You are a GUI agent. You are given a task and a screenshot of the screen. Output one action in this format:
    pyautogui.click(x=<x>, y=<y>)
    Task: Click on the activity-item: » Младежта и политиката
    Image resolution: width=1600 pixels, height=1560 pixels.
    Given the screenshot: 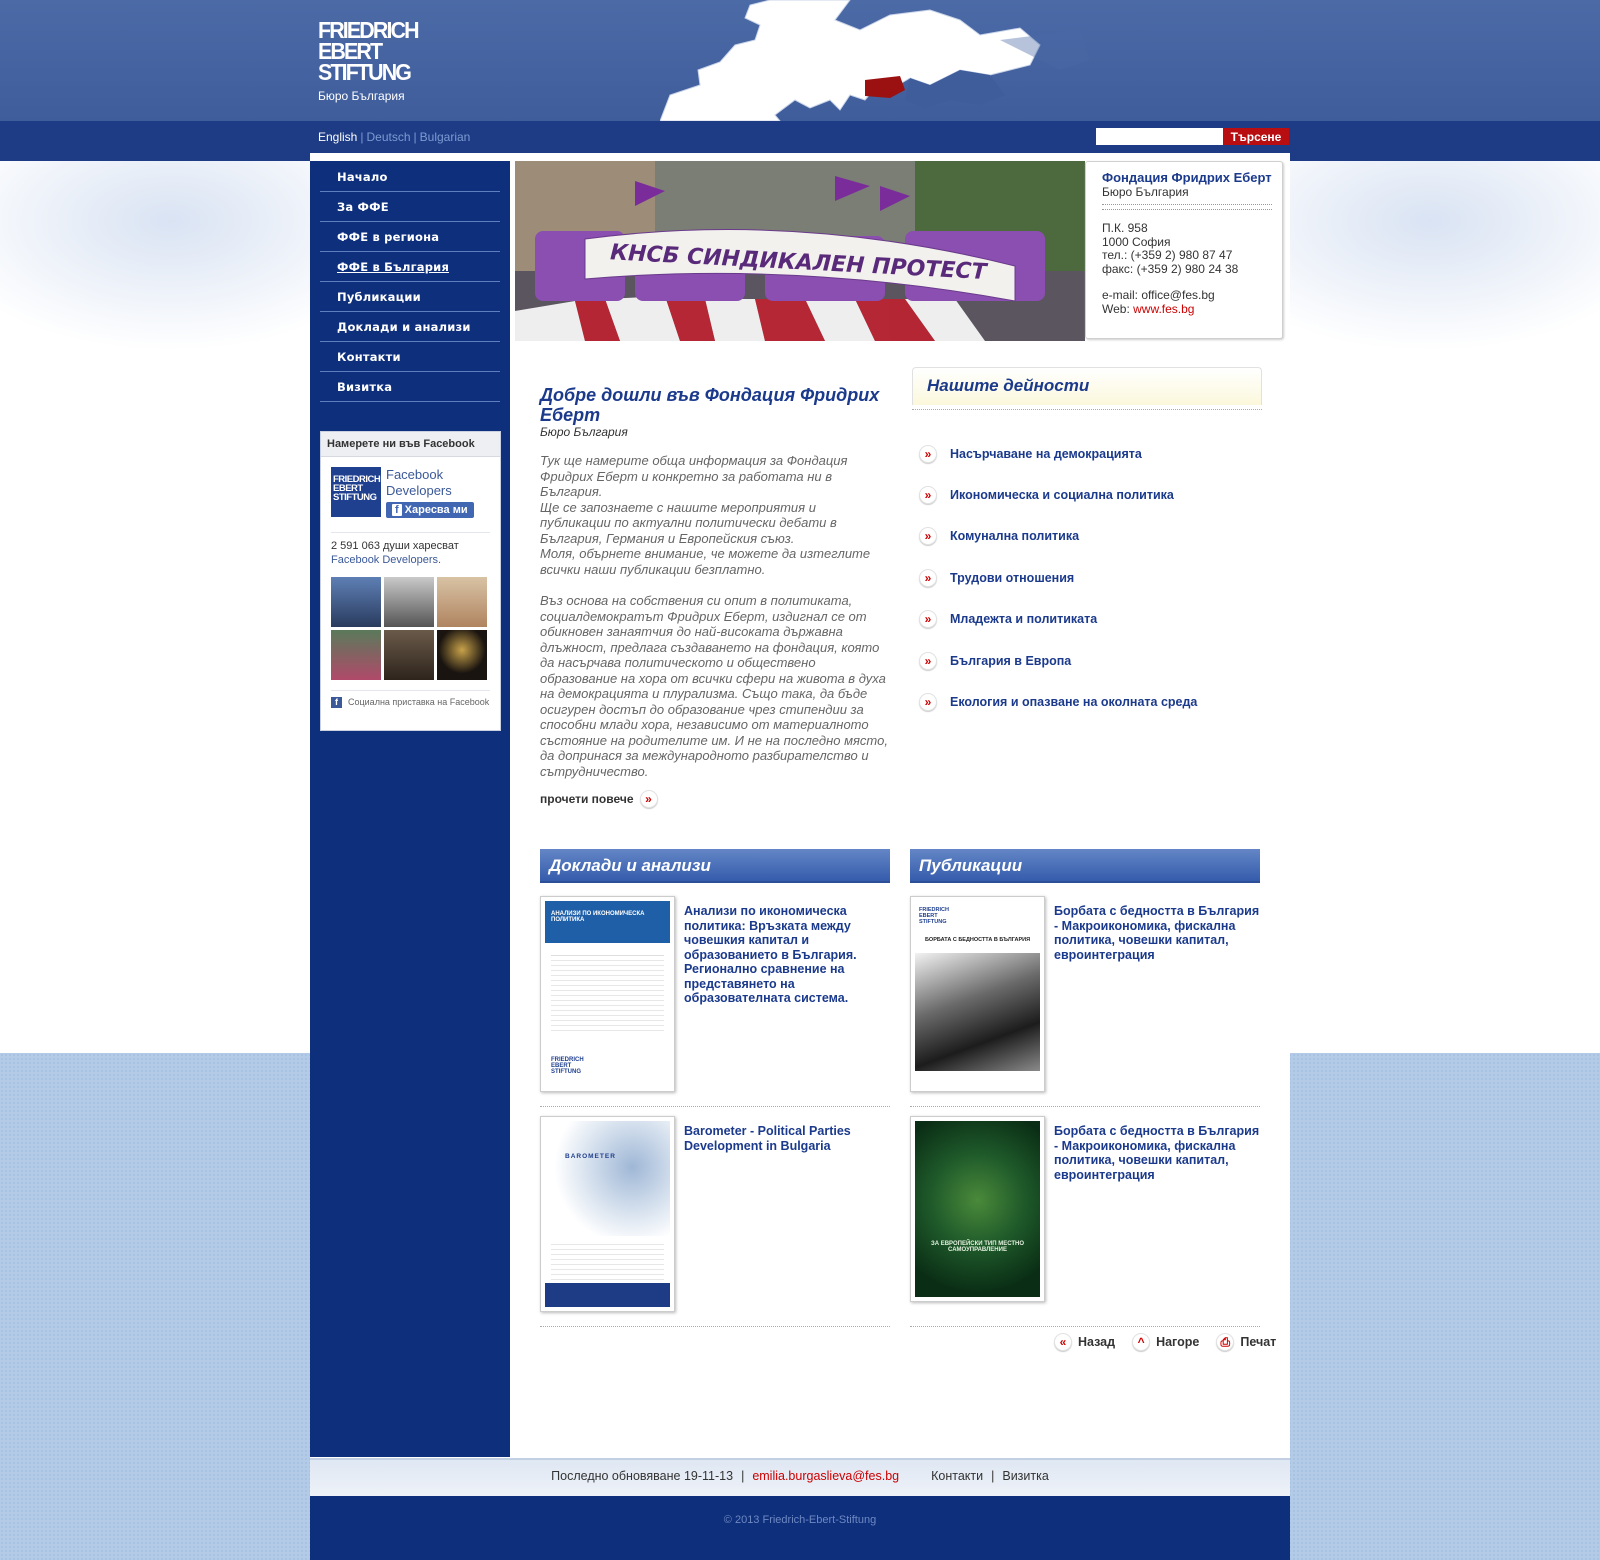 What is the action you would take?
    pyautogui.click(x=1058, y=619)
    